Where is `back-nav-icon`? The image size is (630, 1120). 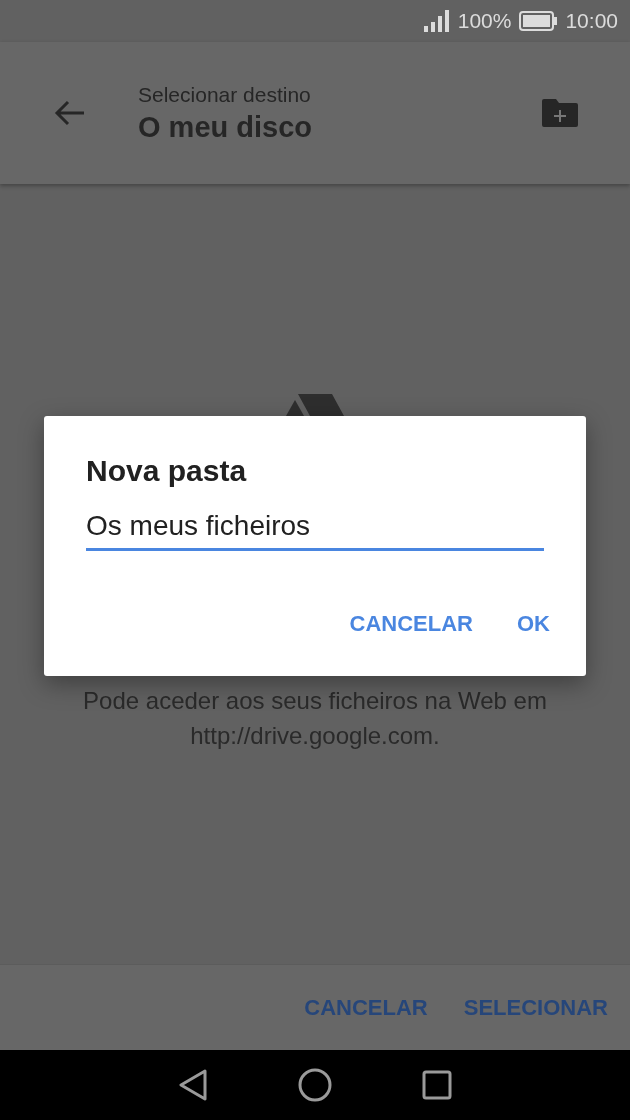 back-nav-icon is located at coordinates (193, 1085).